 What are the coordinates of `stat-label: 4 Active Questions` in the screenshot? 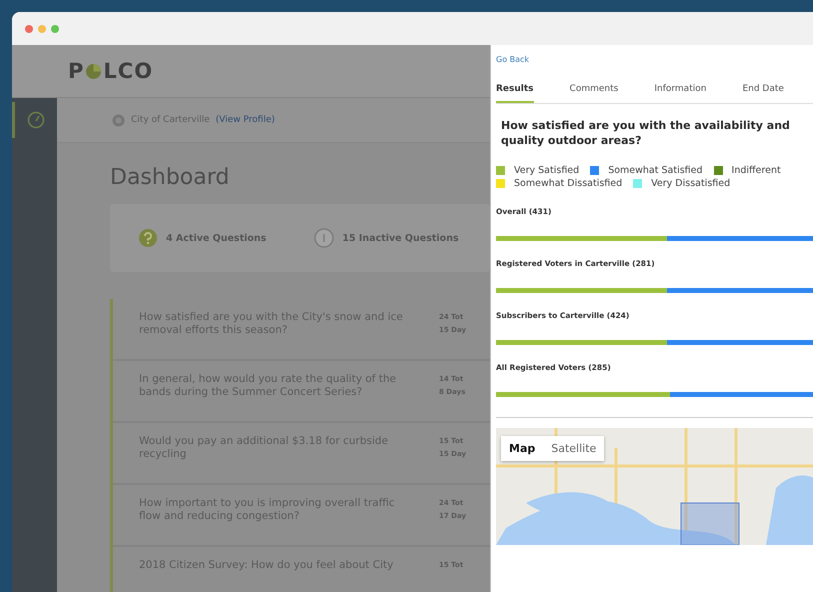 It's located at (216, 238).